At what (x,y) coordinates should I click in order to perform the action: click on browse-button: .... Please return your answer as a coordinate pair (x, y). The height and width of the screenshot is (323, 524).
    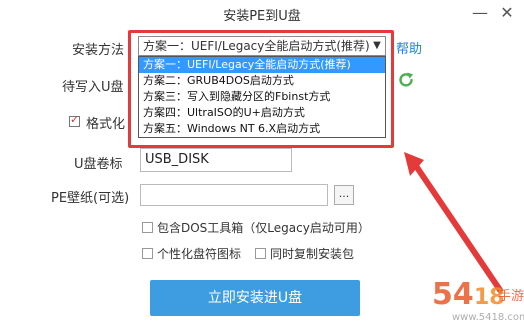
    Looking at the image, I should click on (344, 195).